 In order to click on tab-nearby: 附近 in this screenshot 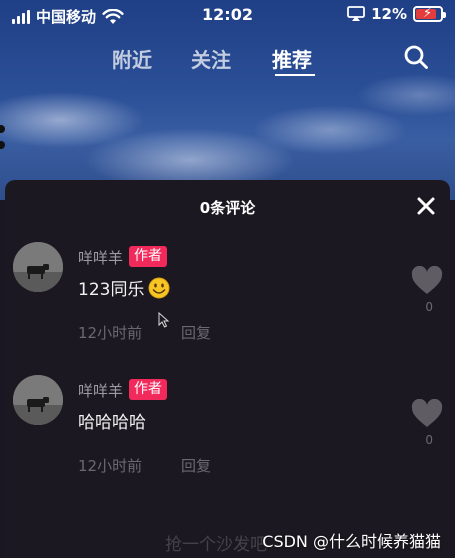, I will do `click(132, 58)`.